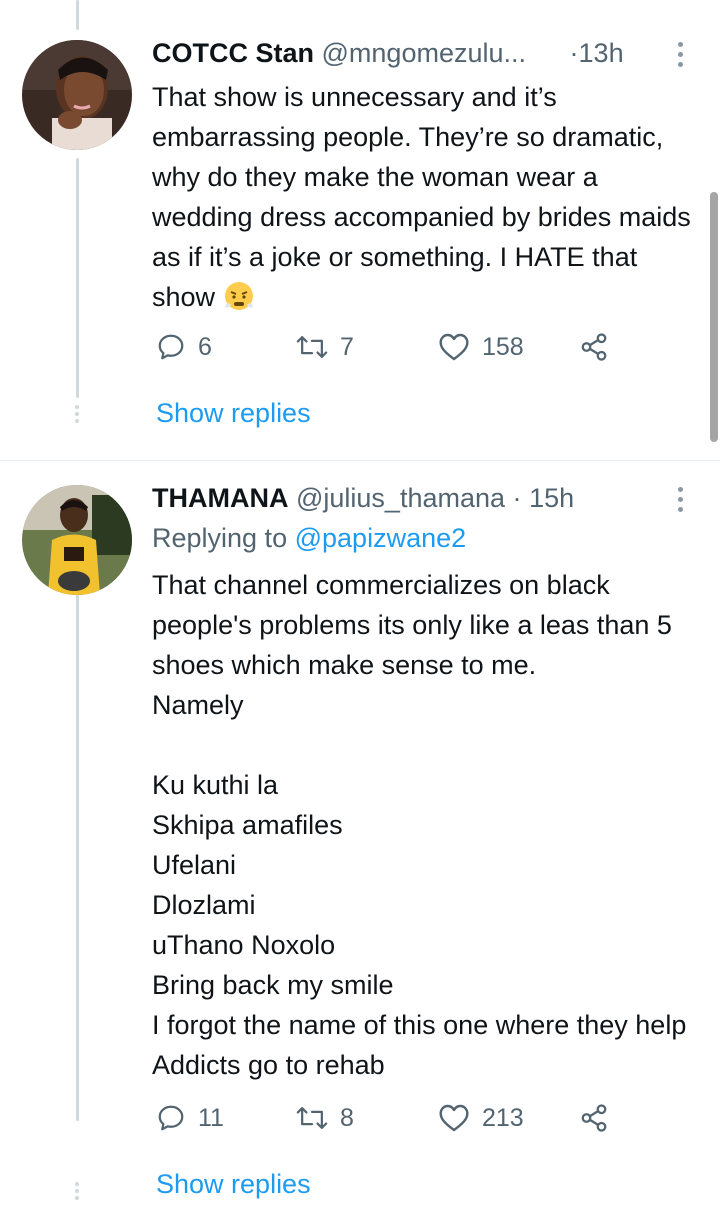 This screenshot has width=720, height=1214. What do you see at coordinates (233, 53) in the screenshot?
I see `display-name: COTCC Stan` at bounding box center [233, 53].